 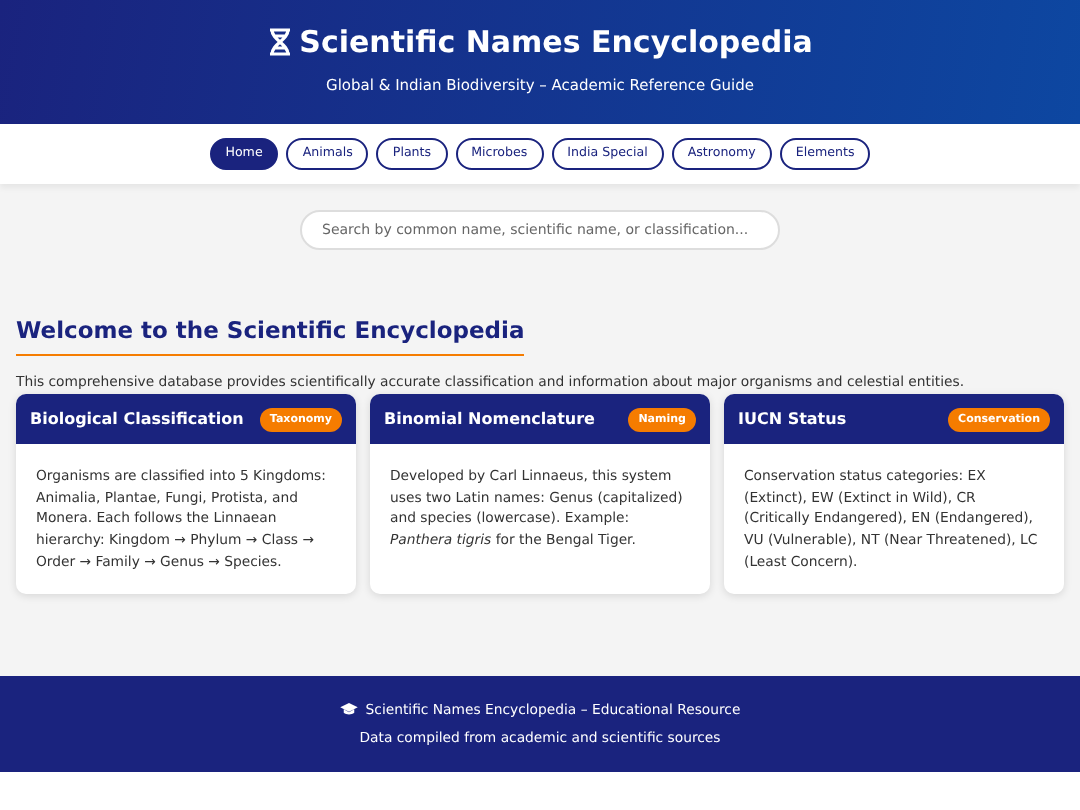 I want to click on dna-icon, so click(x=279, y=42).